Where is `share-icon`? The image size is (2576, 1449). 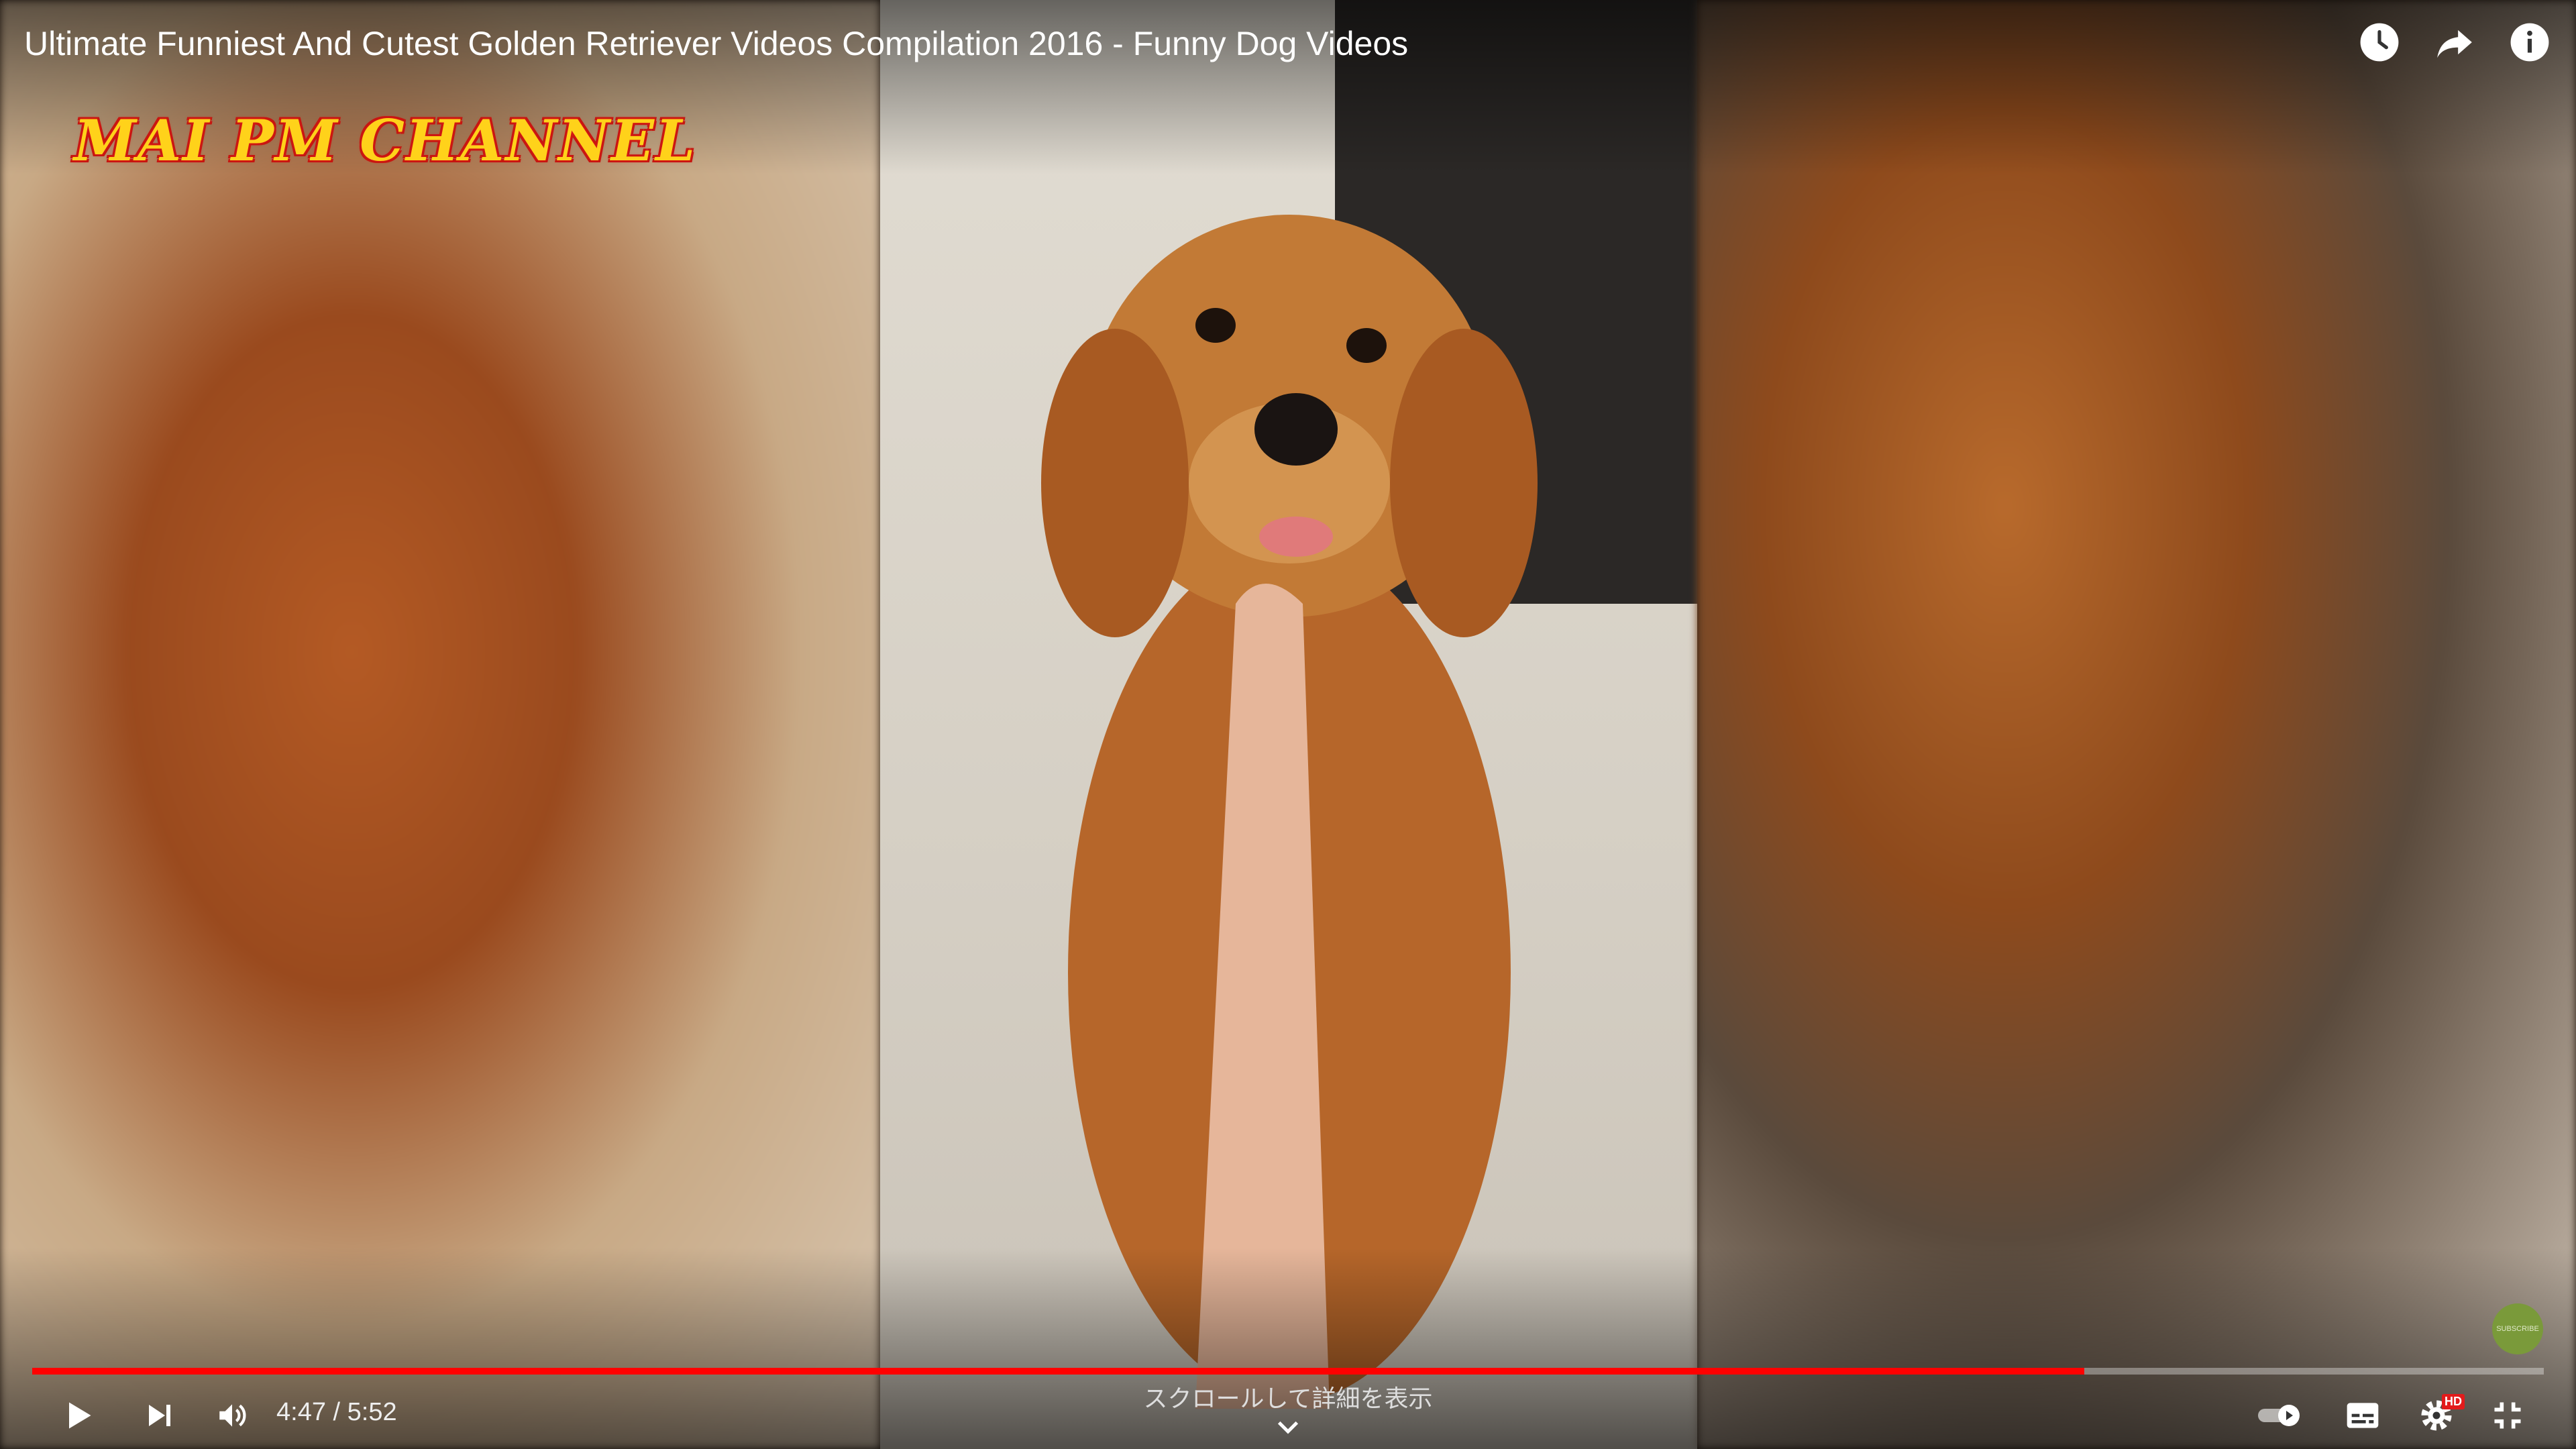
share-icon is located at coordinates (2454, 42).